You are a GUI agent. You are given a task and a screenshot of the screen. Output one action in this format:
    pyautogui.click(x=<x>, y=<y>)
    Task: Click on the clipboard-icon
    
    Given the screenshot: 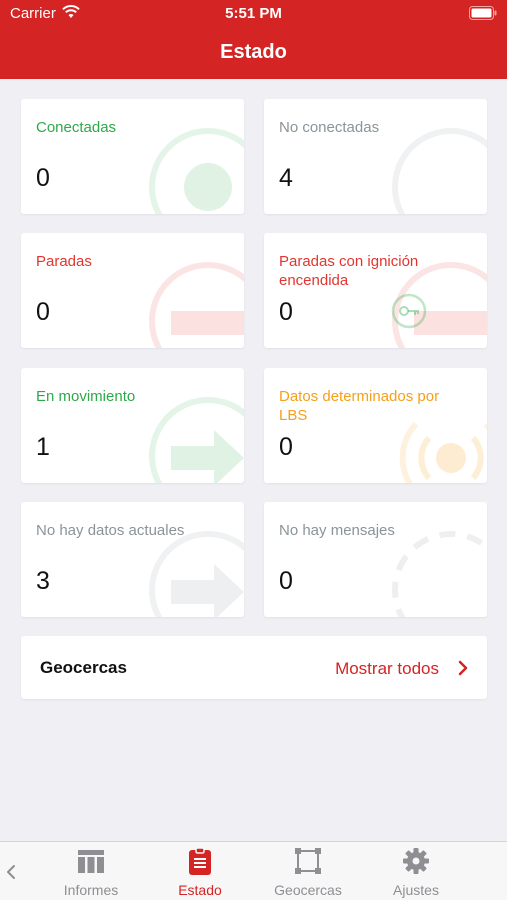 What is the action you would take?
    pyautogui.click(x=200, y=861)
    